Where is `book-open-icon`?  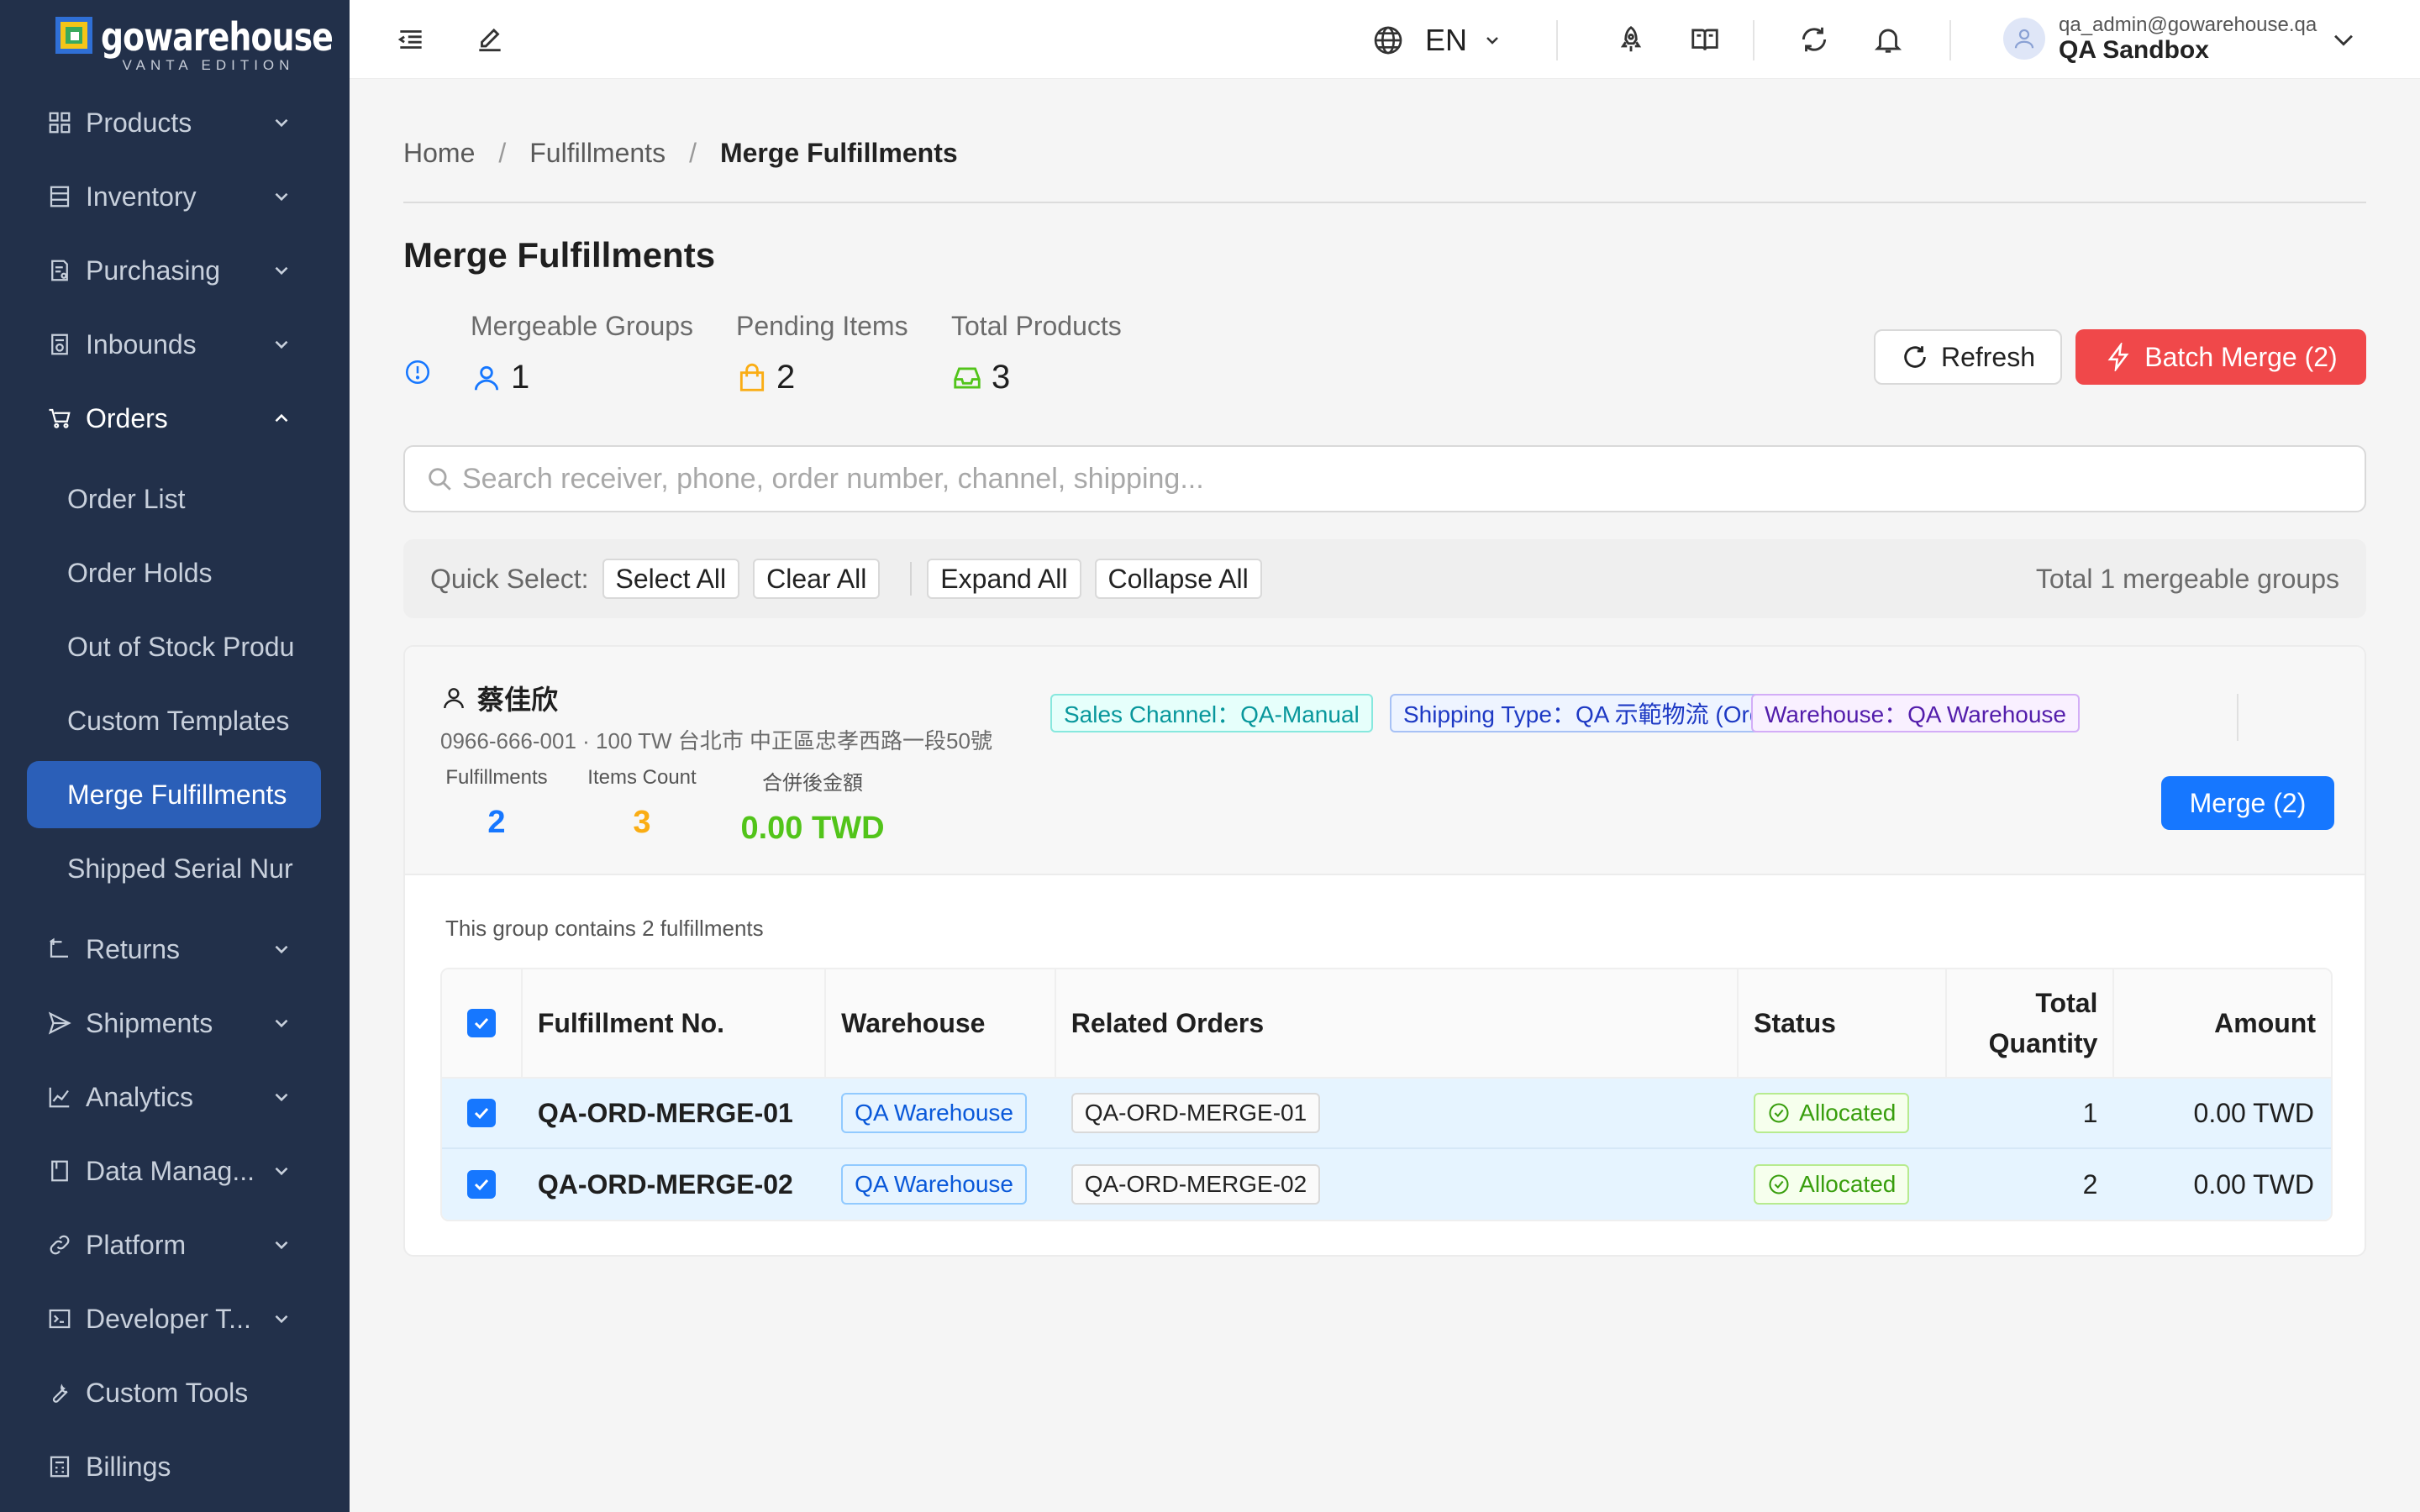 book-open-icon is located at coordinates (1705, 39).